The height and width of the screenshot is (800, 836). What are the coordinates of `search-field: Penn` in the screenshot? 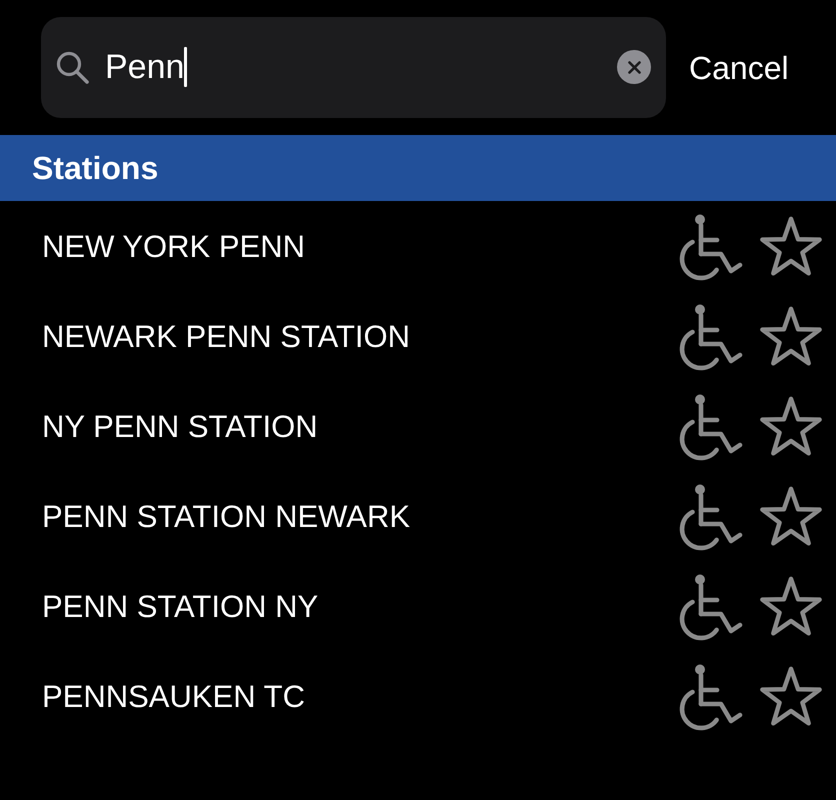 It's located at (353, 67).